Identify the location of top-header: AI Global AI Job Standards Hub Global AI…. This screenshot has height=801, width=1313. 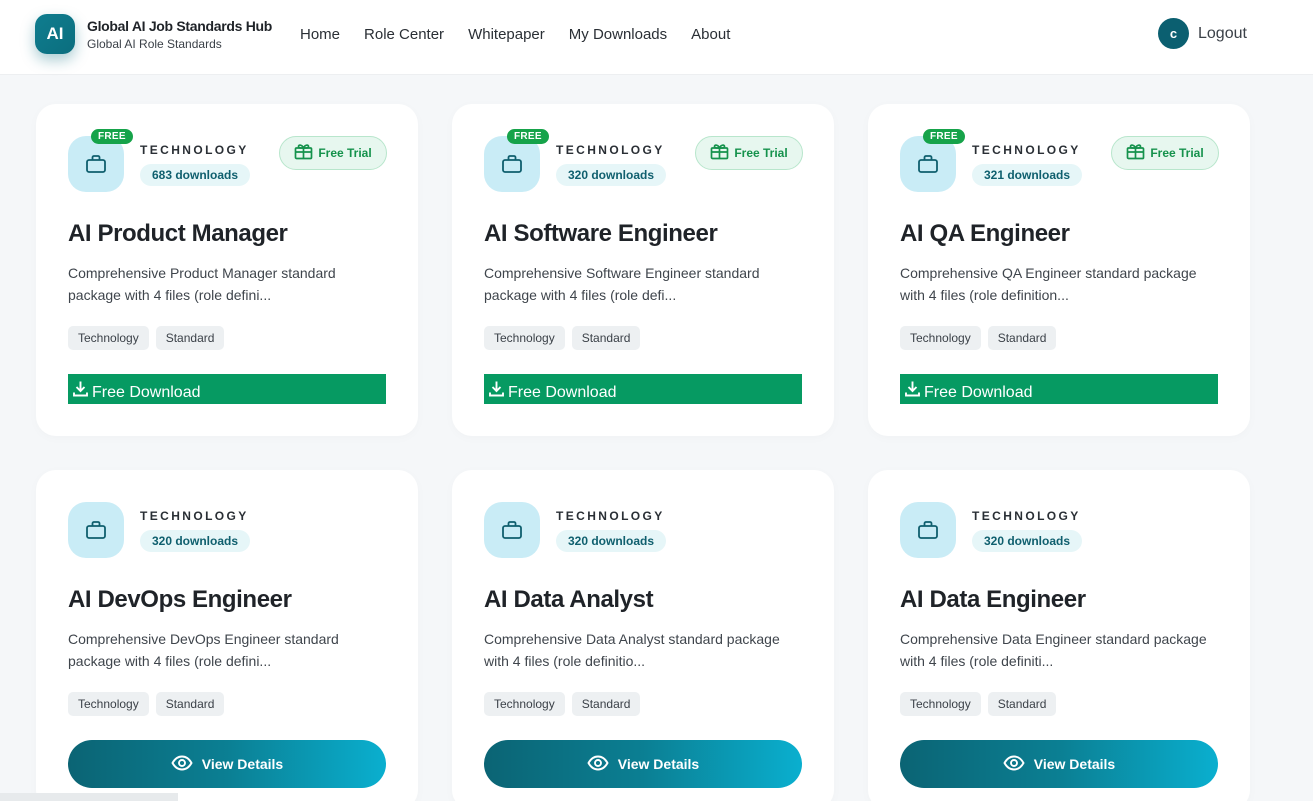
(656, 37).